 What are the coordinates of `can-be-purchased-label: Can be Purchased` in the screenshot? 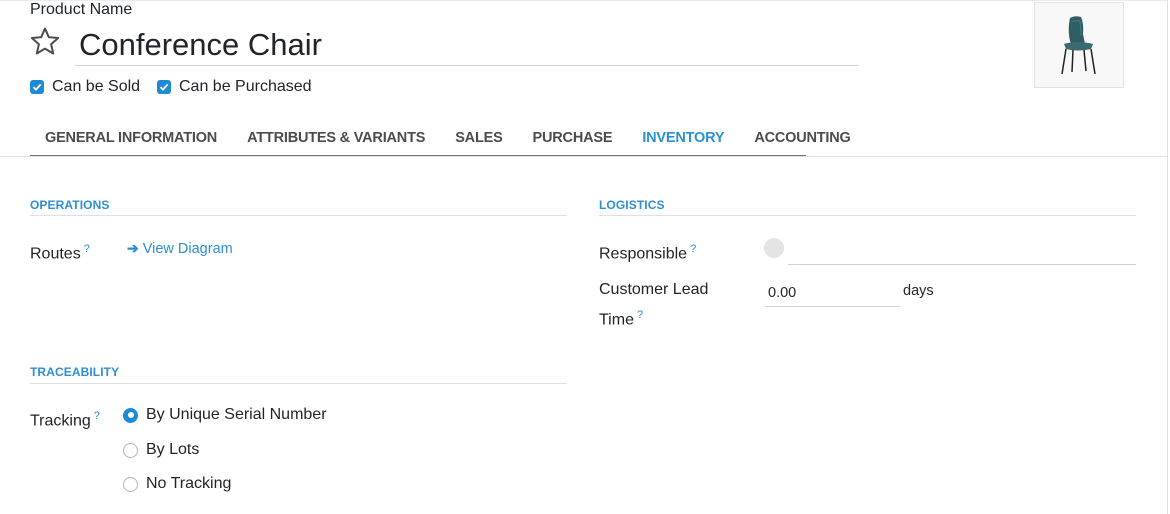 It's located at (245, 86).